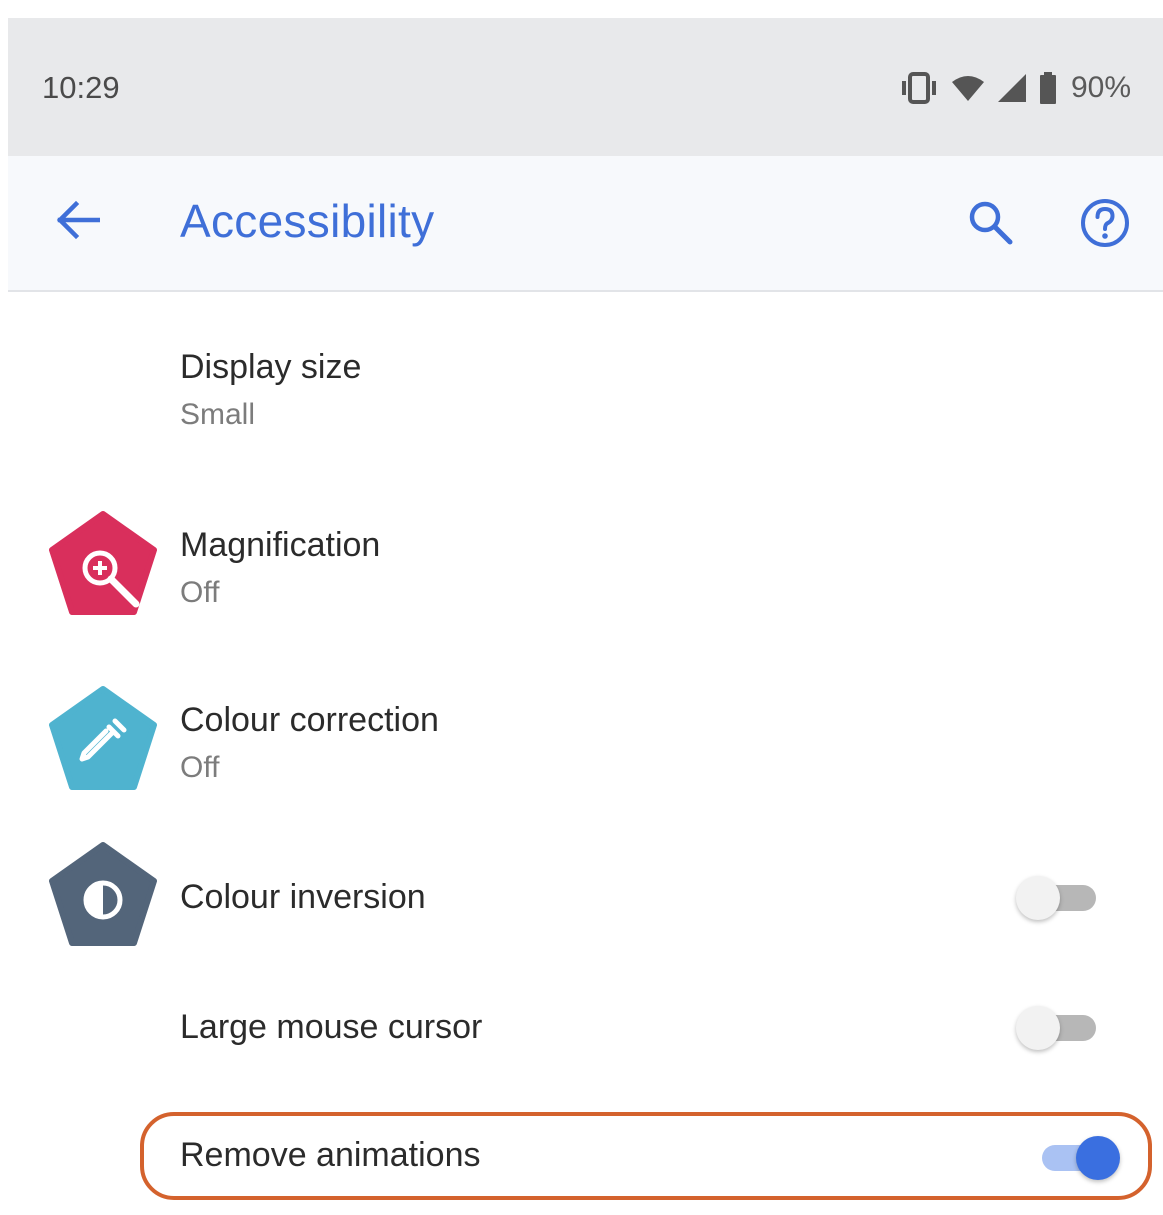 The width and height of the screenshot is (1163, 1215). Describe the element at coordinates (585, 1156) in the screenshot. I see `setting-remove-animations: Remove animations` at that location.